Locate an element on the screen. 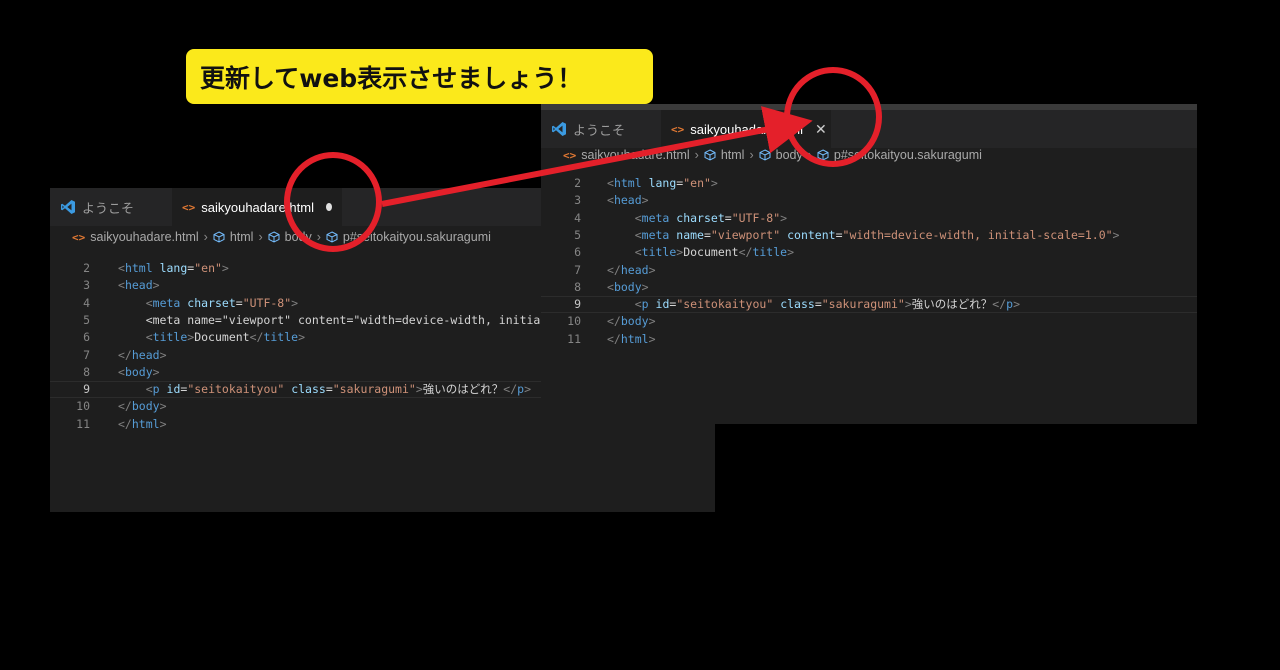 The width and height of the screenshot is (1280, 670). instruction-callout: 更新してweb表示させましょう！ is located at coordinates (419, 76).